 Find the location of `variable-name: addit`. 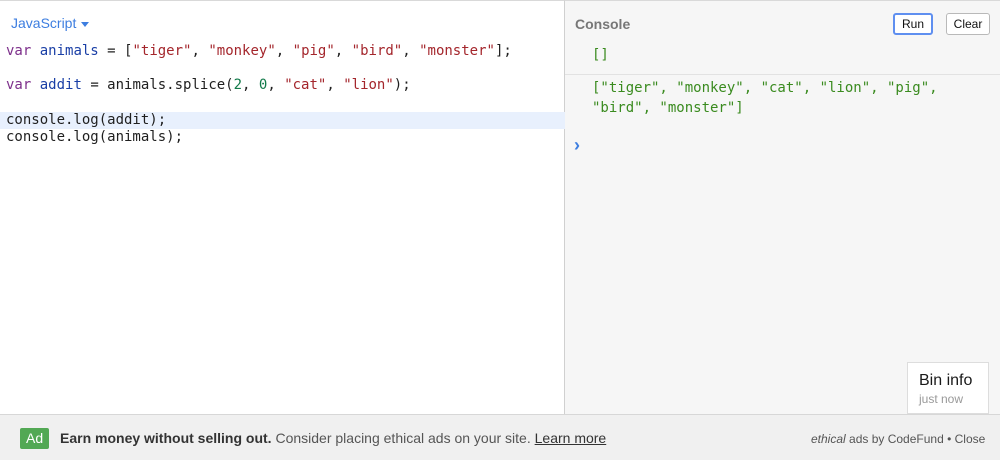

variable-name: addit is located at coordinates (60, 85).